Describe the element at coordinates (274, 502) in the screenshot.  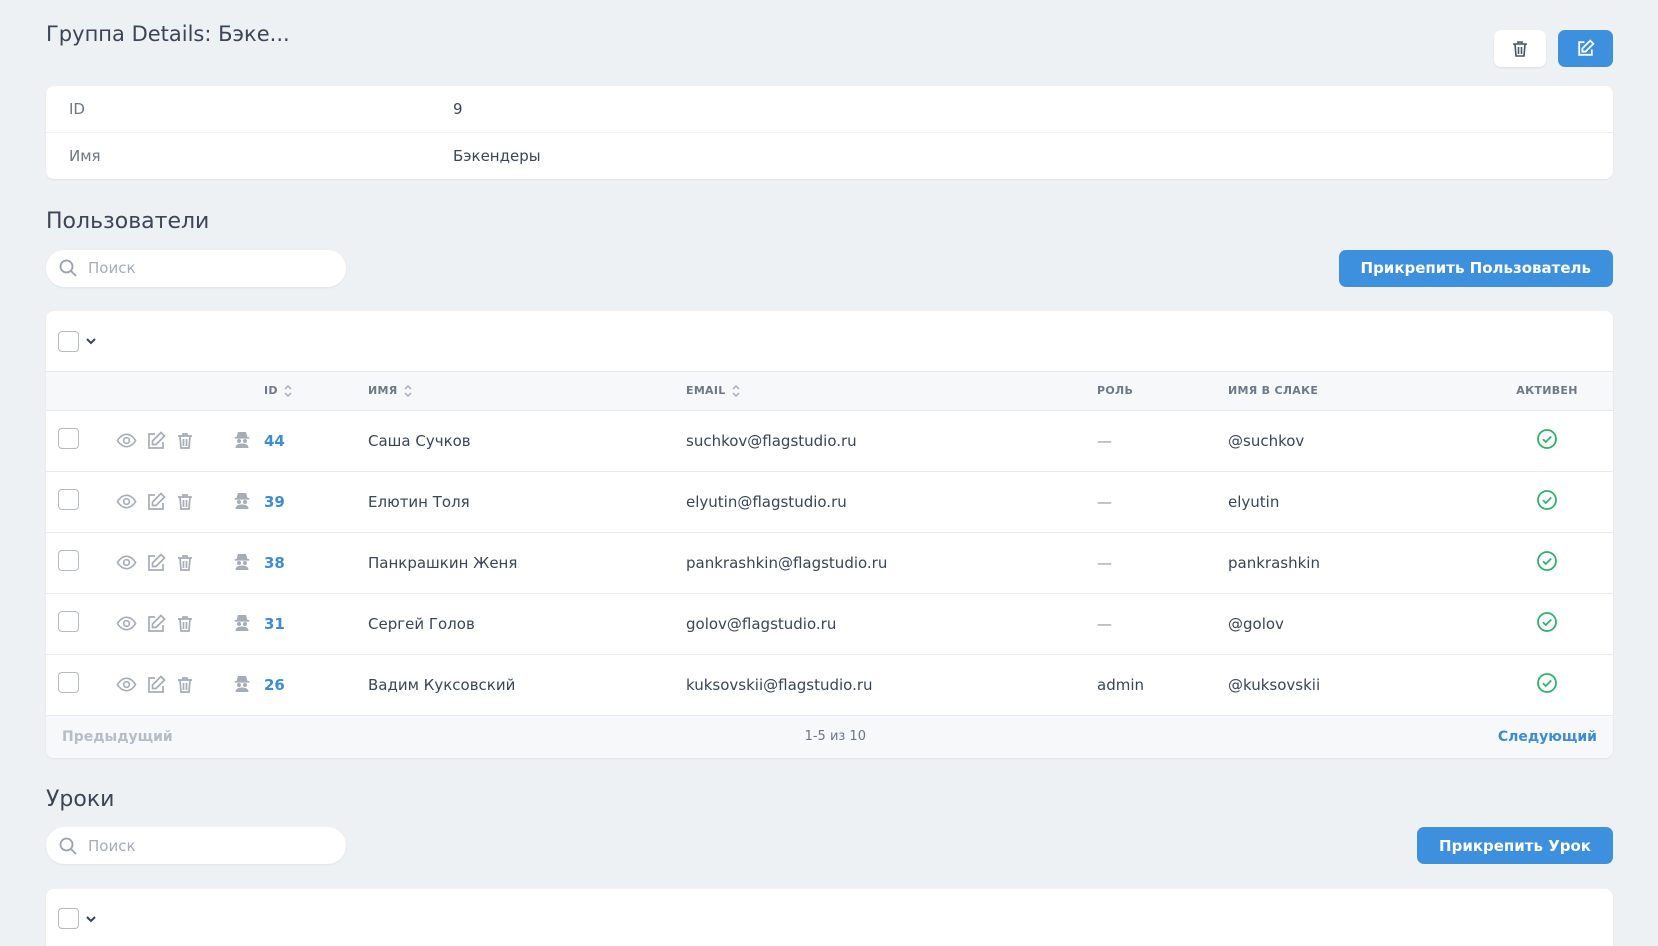
I see `user-id-link: 39` at that location.